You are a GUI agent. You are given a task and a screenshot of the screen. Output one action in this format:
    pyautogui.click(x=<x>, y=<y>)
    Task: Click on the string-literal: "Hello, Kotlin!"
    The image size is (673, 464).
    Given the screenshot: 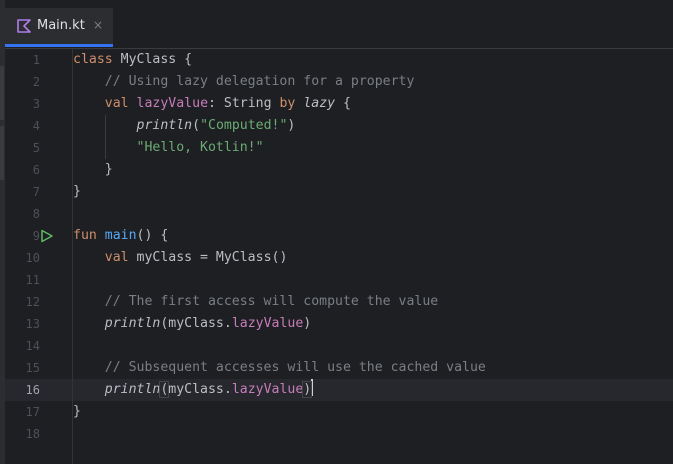 What is the action you would take?
    pyautogui.click(x=200, y=147)
    